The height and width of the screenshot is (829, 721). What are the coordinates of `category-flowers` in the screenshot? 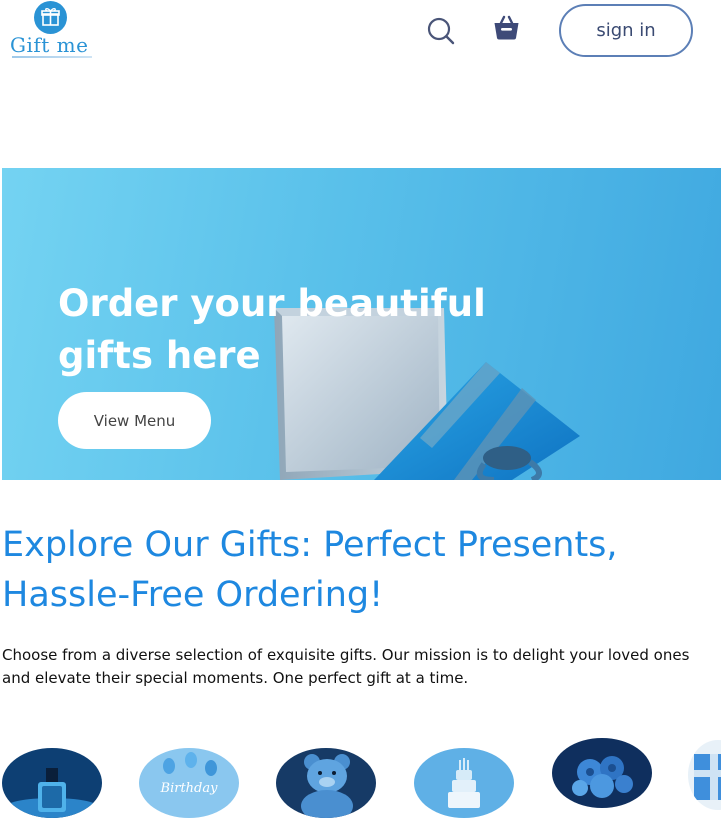 It's located at (602, 773).